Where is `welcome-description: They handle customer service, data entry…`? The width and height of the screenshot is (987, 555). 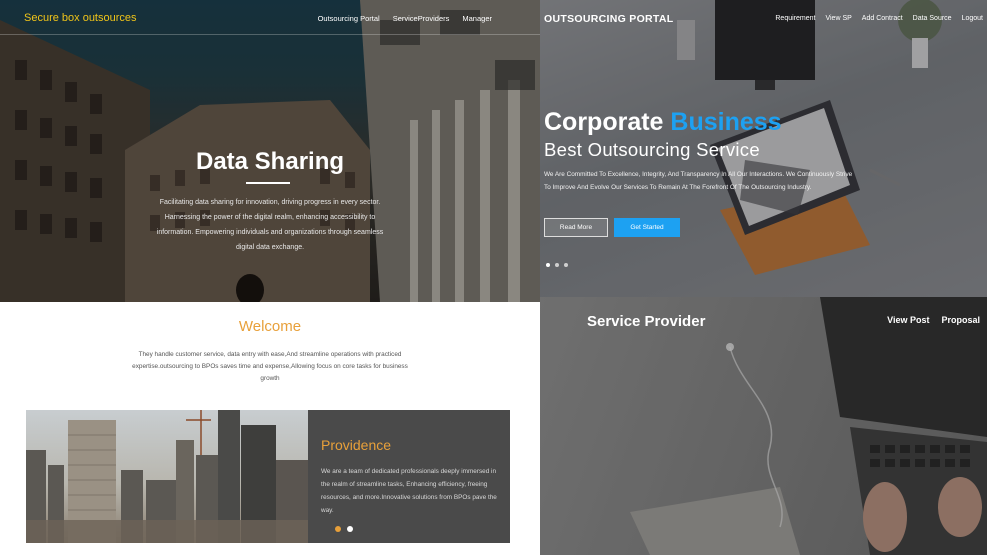 welcome-description: They handle customer service, data entry… is located at coordinates (270, 366).